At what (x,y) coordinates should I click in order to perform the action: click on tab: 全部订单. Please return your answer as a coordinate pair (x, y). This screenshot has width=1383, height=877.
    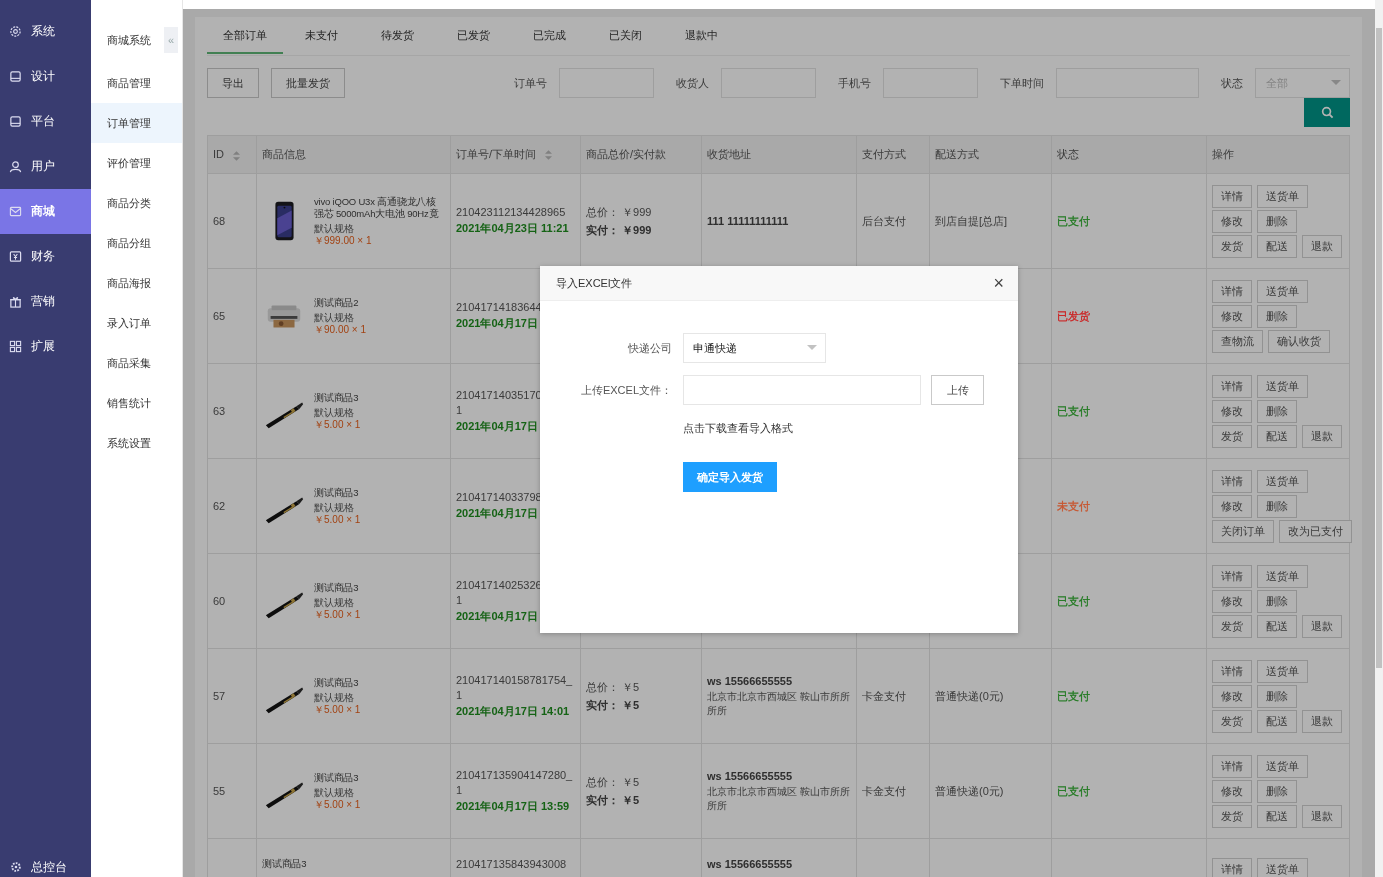
    Looking at the image, I should click on (245, 35).